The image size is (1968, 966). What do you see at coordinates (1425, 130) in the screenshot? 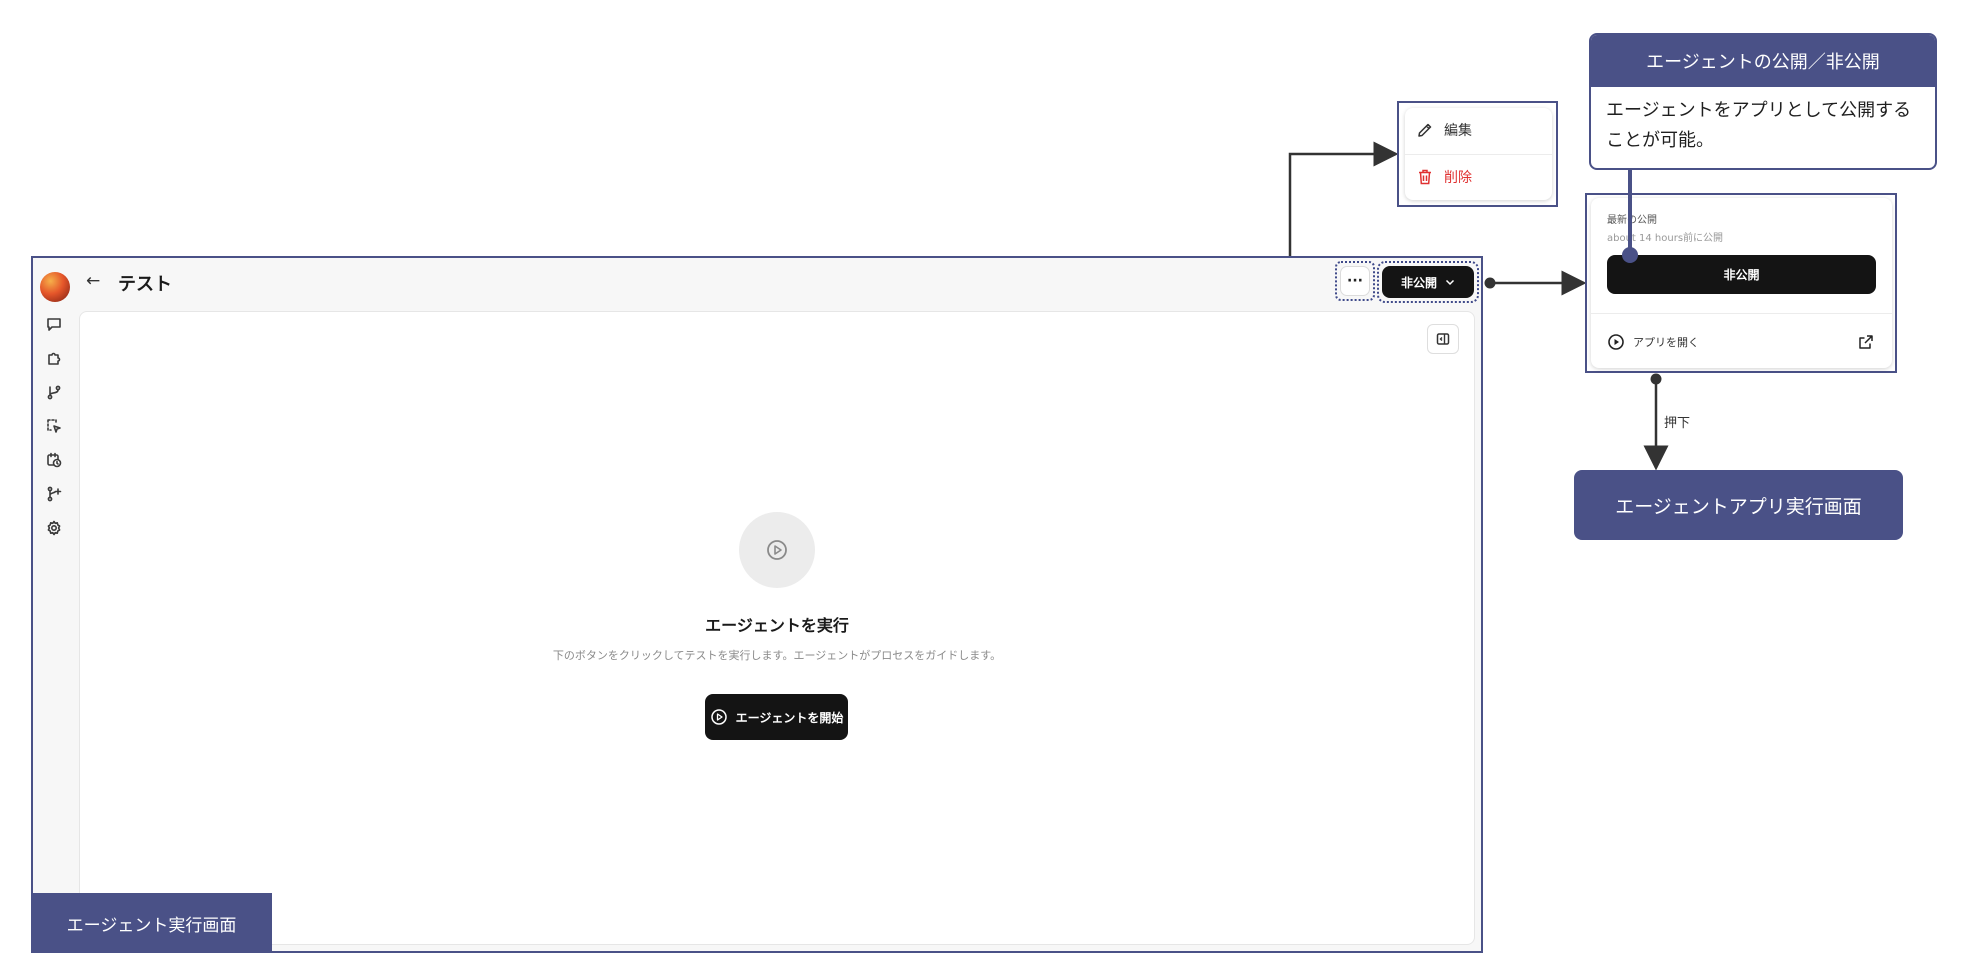
I see `pencil-icon` at bounding box center [1425, 130].